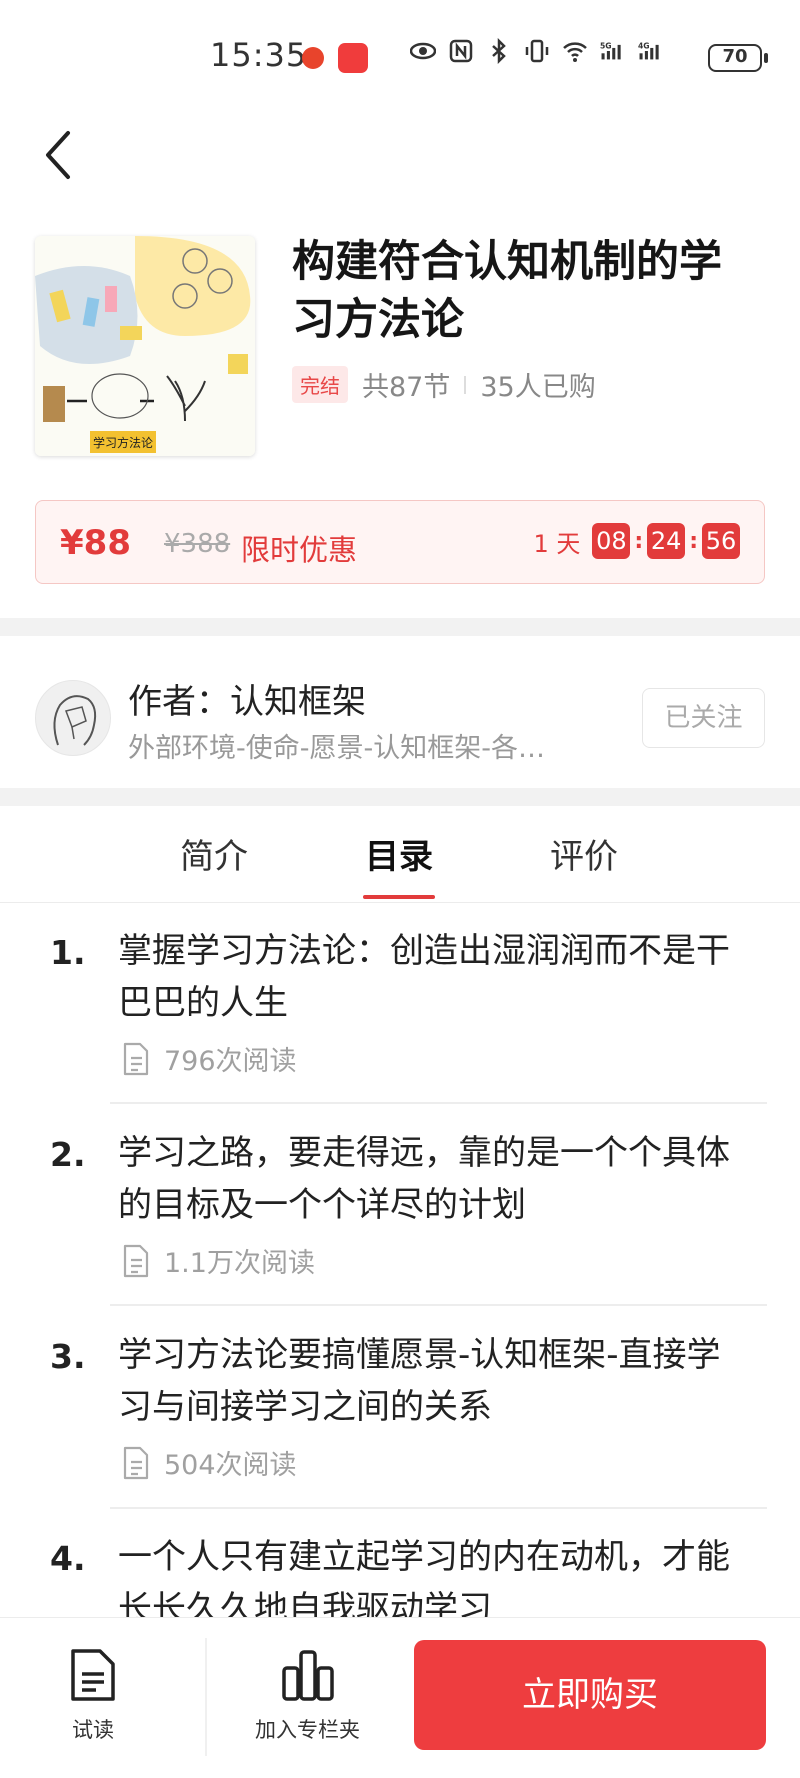 This screenshot has width=800, height=1778. Describe the element at coordinates (313, 58) in the screenshot. I see `notification-dot-icon` at that location.